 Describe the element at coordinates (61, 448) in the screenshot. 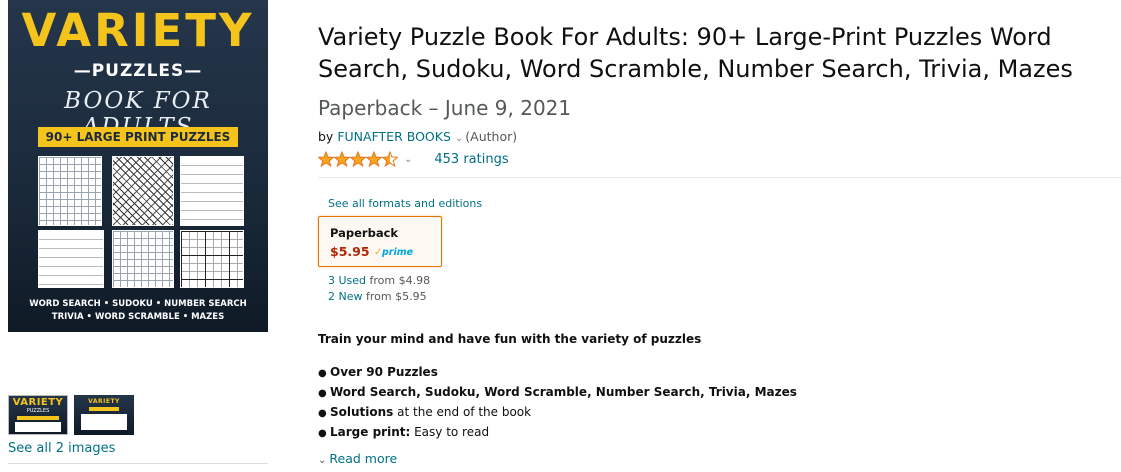

I see `see-all-images-link: See all 2 images` at that location.